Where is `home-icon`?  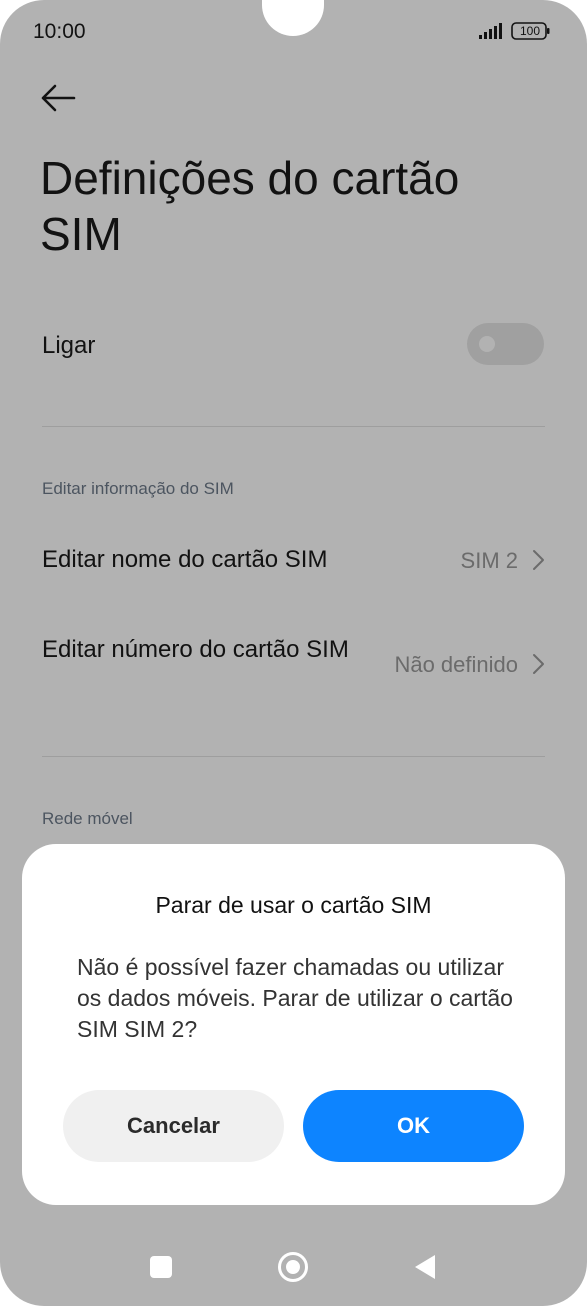
home-icon is located at coordinates (293, 1267).